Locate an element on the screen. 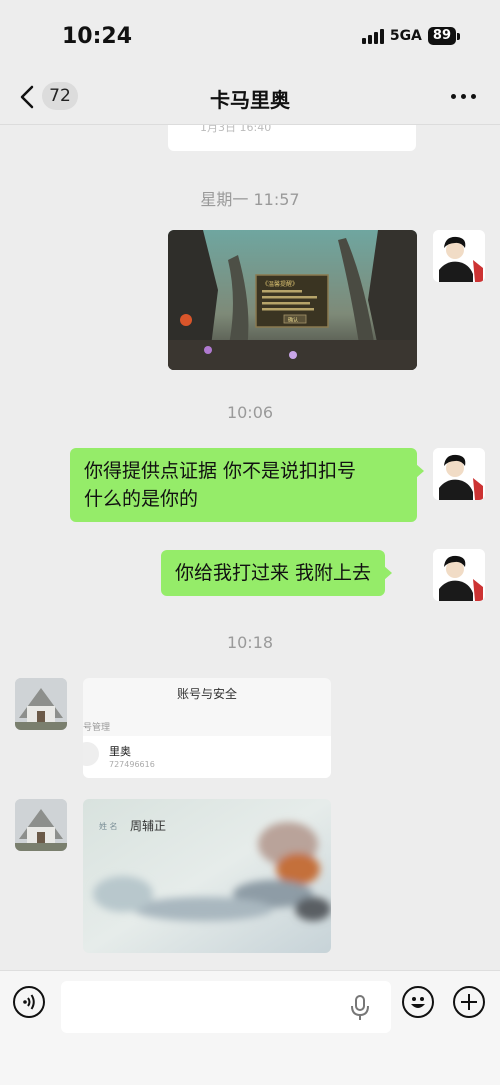 This screenshot has width=500, height=1085. game-screenshot-image: 《温馨提醒》 确认 is located at coordinates (292, 300).